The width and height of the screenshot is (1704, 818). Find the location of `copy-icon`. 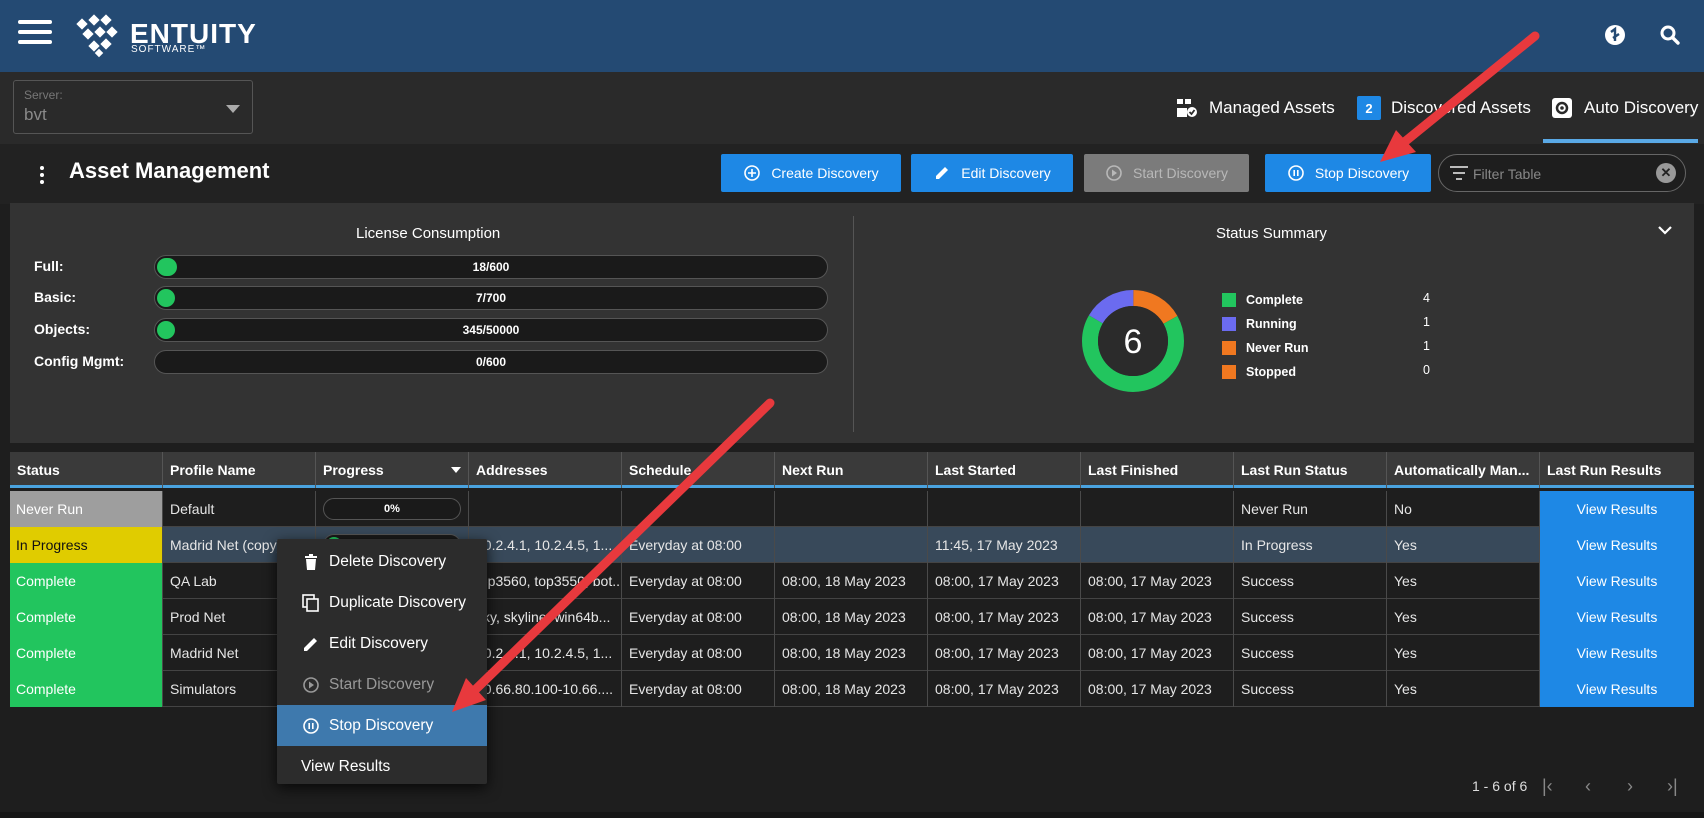

copy-icon is located at coordinates (311, 603).